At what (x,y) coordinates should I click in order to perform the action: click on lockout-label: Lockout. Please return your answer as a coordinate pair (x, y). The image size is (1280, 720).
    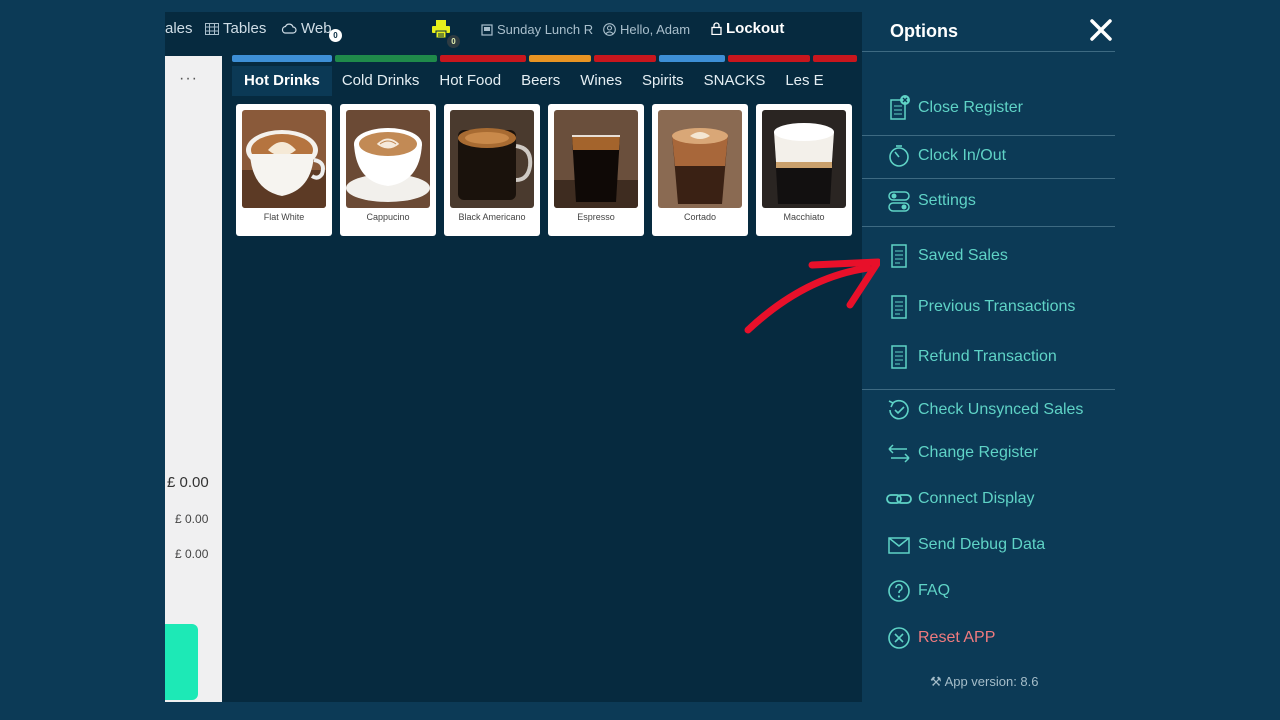
    Looking at the image, I should click on (755, 28).